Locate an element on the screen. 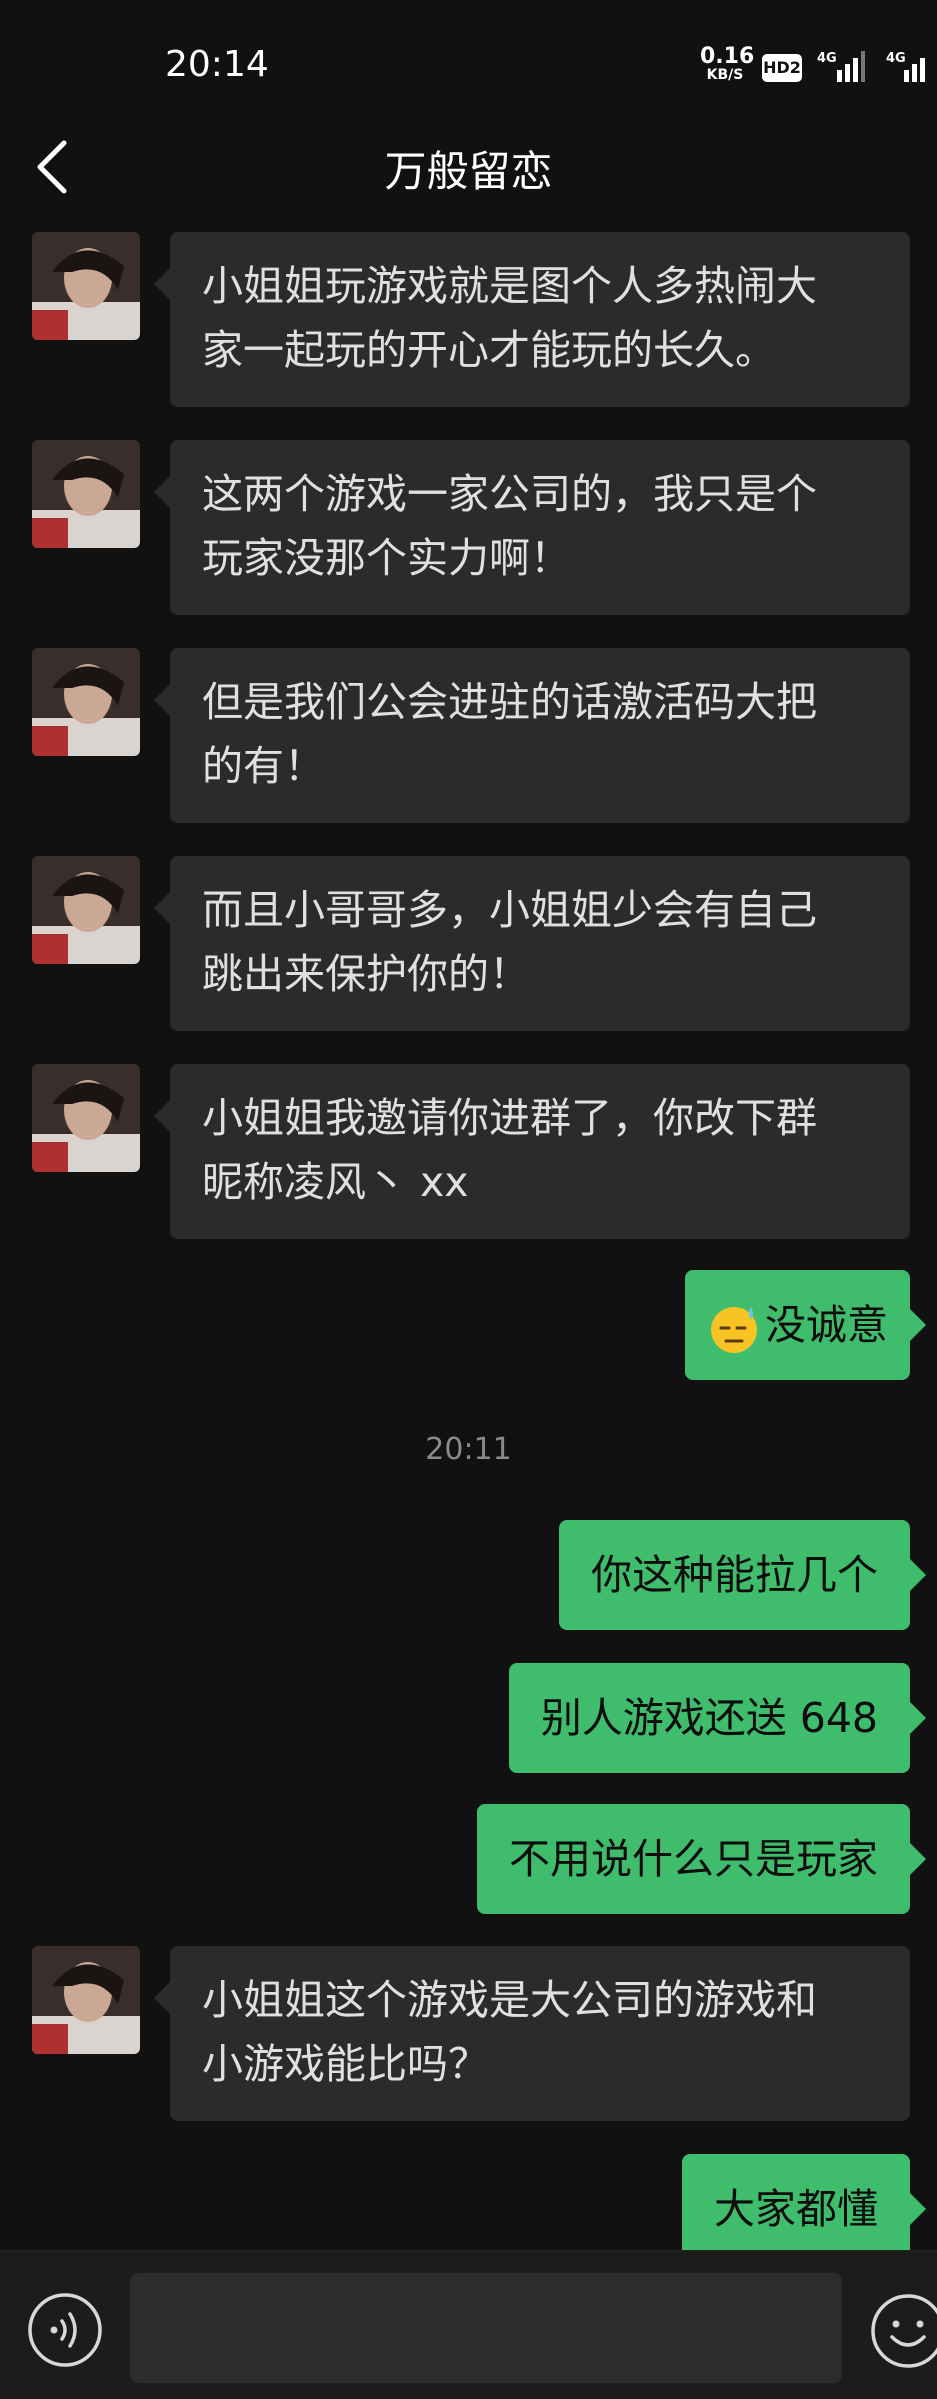  smiley-icon is located at coordinates (904, 2331).